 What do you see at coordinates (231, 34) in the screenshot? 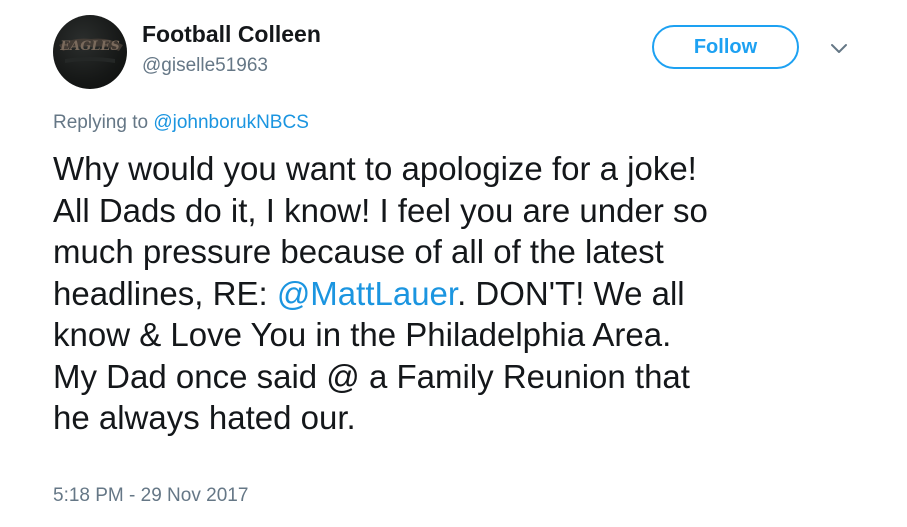
I see `author-name: Football Colleen` at bounding box center [231, 34].